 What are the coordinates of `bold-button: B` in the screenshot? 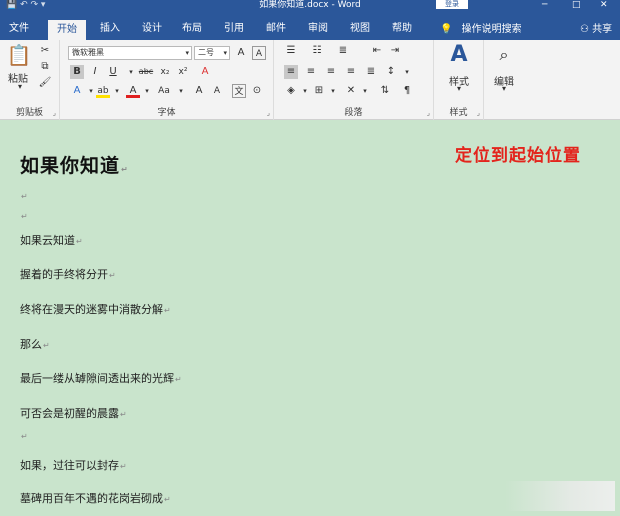 It's located at (77, 72).